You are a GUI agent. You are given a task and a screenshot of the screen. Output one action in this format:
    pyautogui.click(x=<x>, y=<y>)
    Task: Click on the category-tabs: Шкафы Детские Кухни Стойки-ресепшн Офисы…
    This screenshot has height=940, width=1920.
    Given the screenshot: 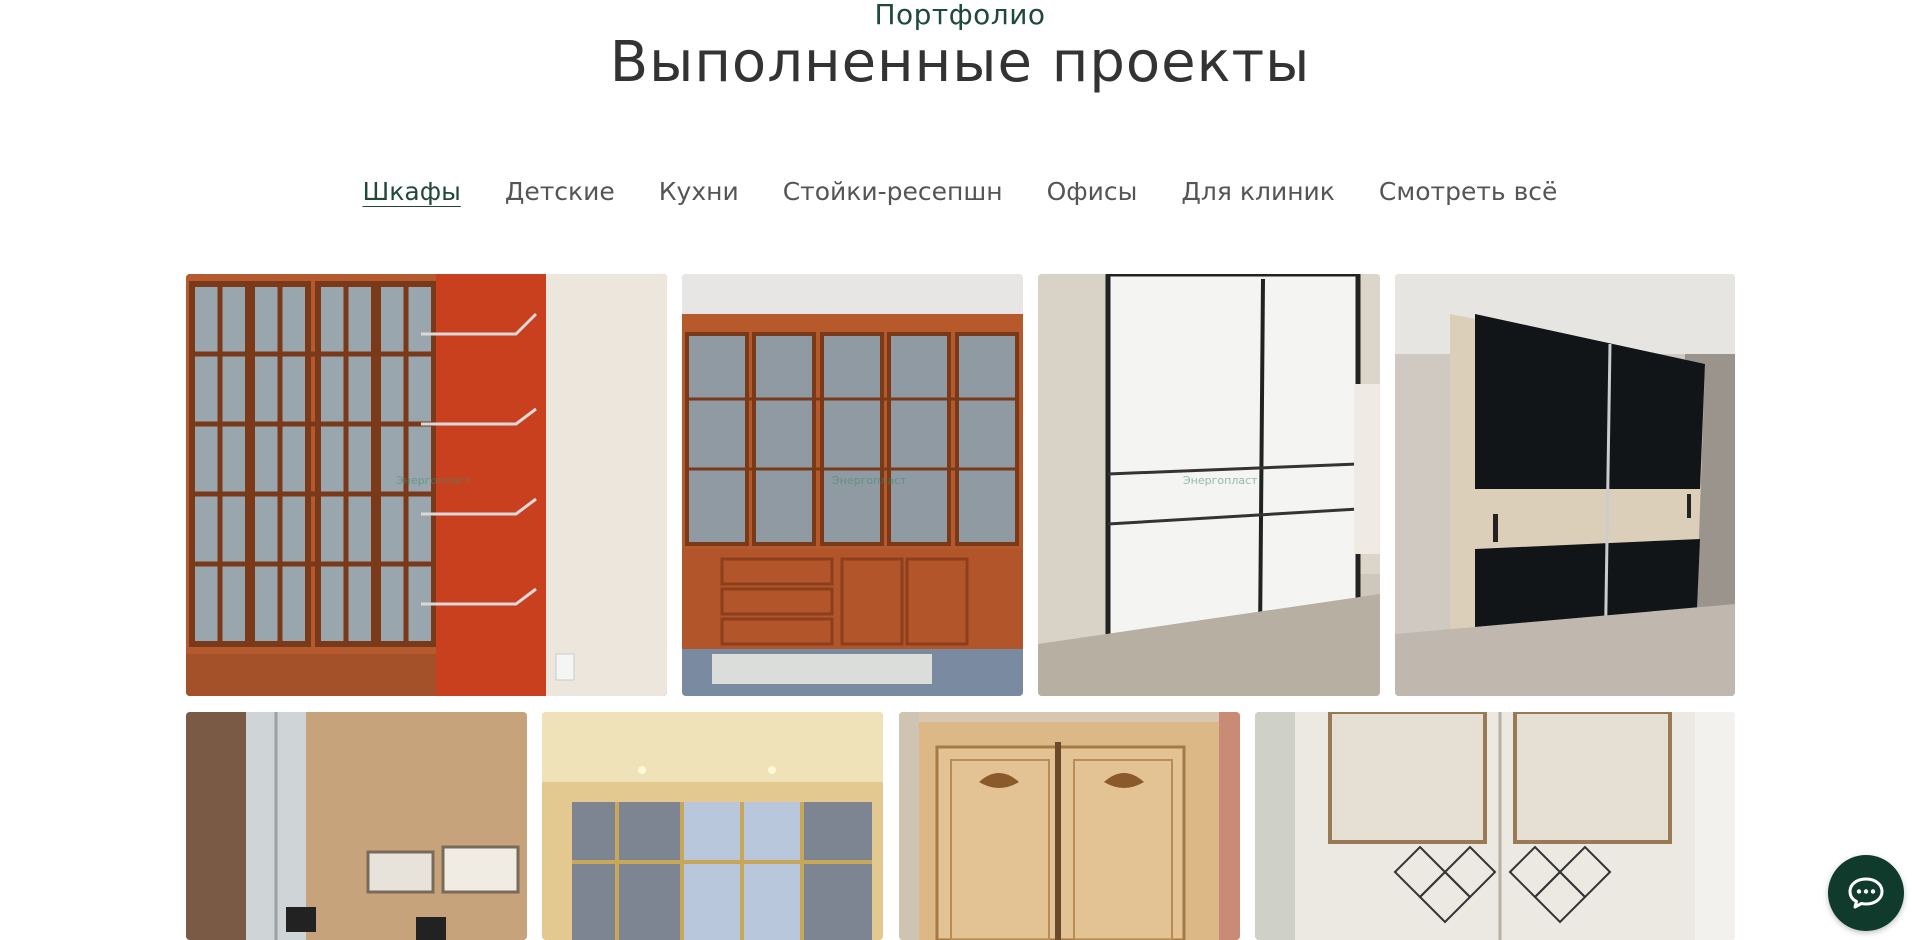 What is the action you would take?
    pyautogui.click(x=960, y=192)
    